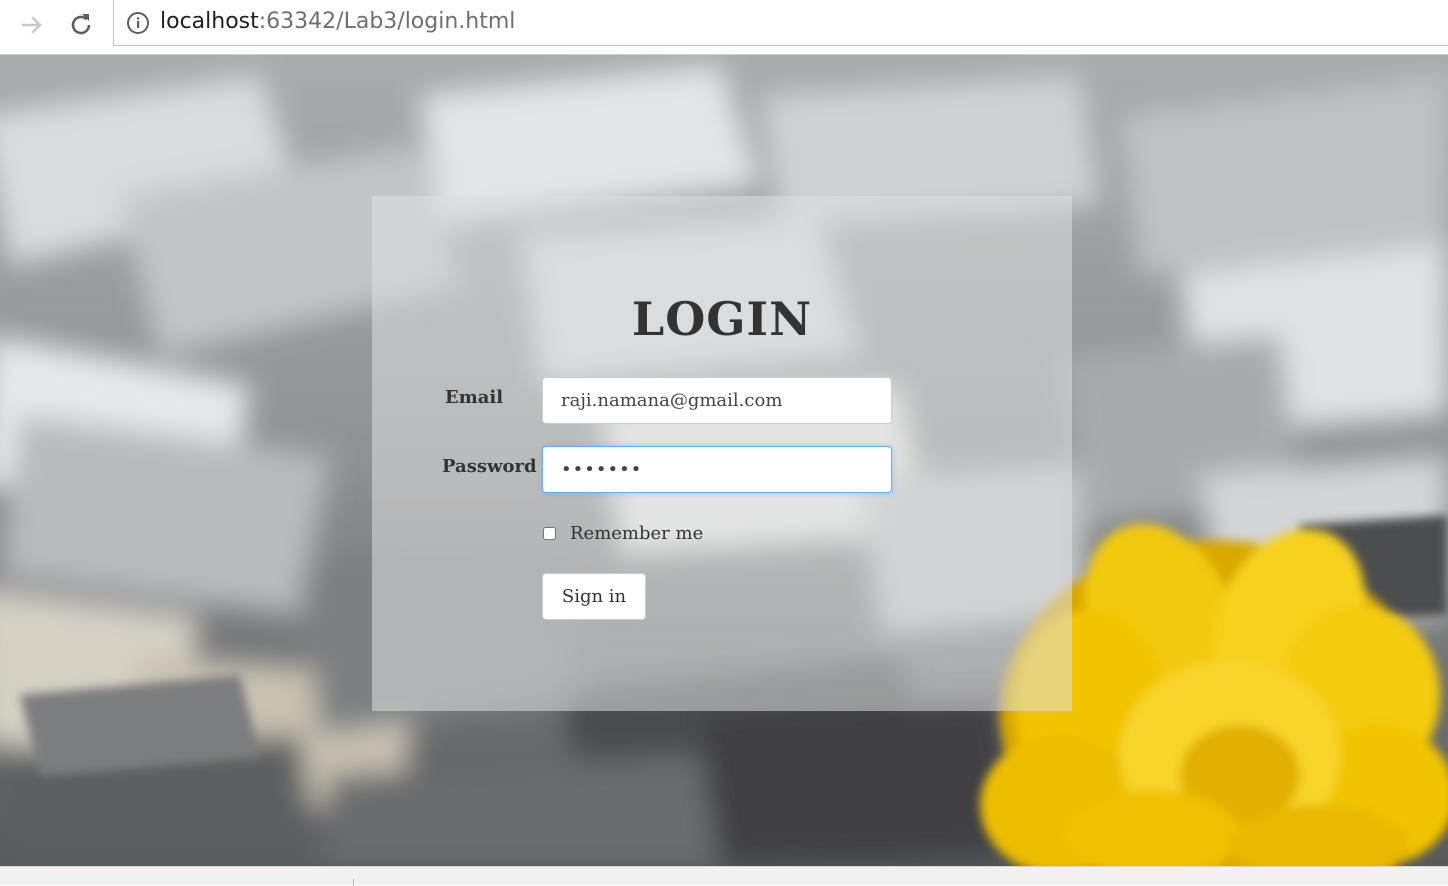  I want to click on arrow-right-icon, so click(31, 25).